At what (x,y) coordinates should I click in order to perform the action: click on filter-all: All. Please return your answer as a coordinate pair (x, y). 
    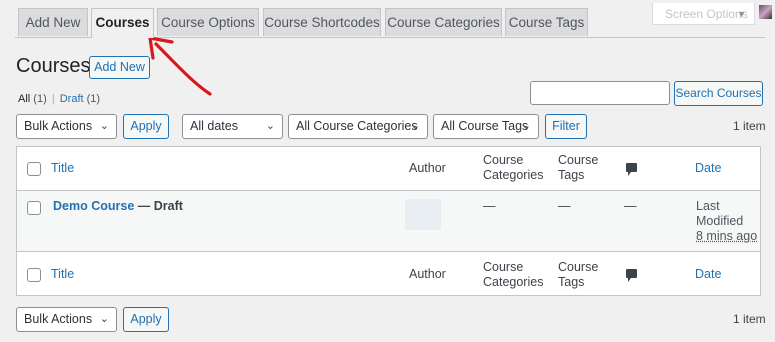
    Looking at the image, I should click on (24, 99).